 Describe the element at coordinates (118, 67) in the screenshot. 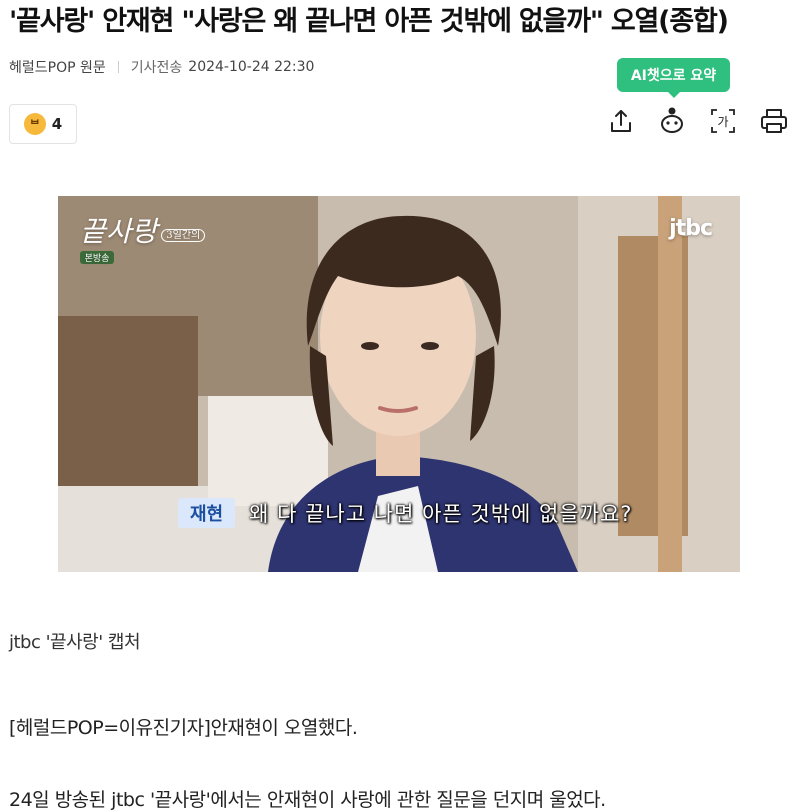

I see `meta-divider` at that location.